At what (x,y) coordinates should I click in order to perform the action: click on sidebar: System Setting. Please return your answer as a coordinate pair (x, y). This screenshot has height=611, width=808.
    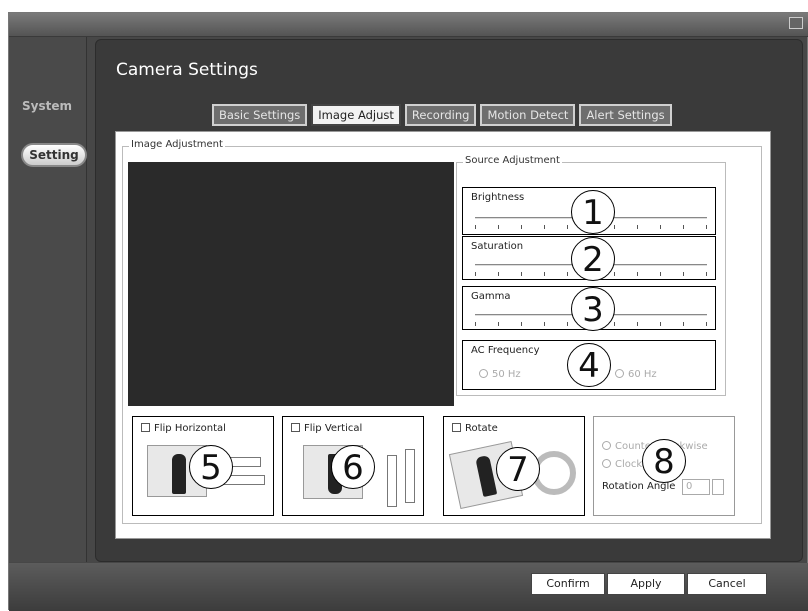
    Looking at the image, I should click on (48, 299).